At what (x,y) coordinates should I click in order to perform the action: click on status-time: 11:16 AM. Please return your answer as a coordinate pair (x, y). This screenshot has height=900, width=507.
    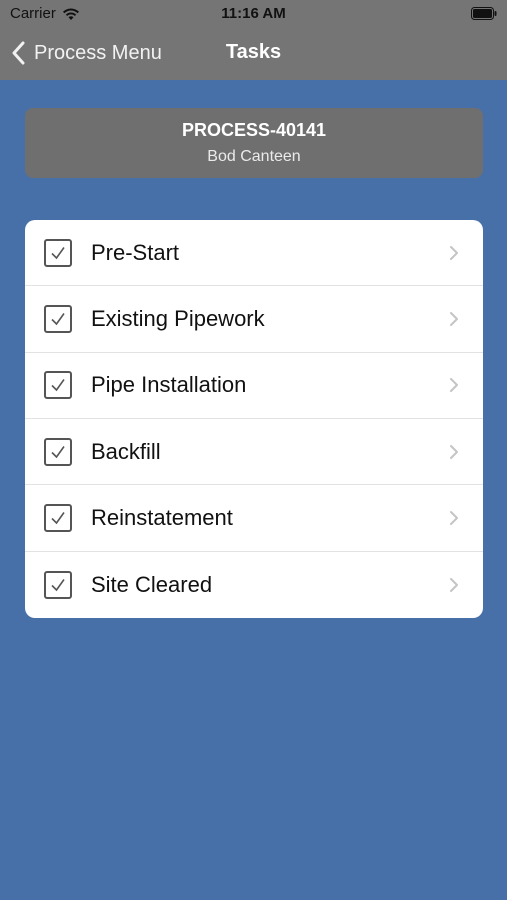
    Looking at the image, I should click on (253, 13).